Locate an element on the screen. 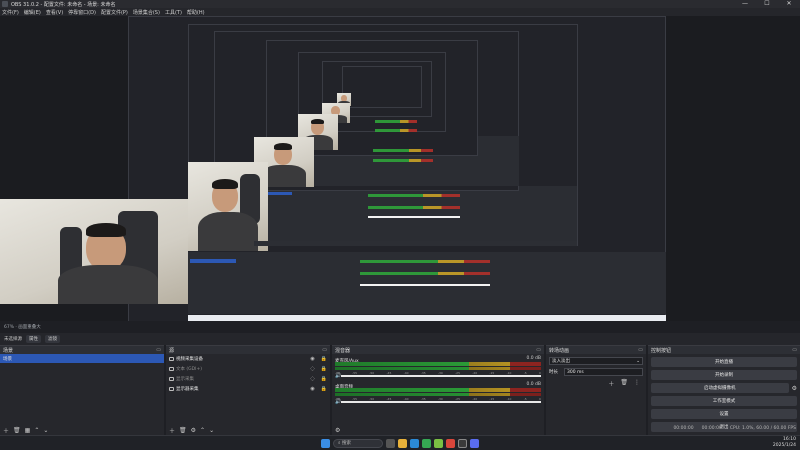 The height and width of the screenshot is (450, 800). menu-docks: 停靠窗口(D) is located at coordinates (82, 12).